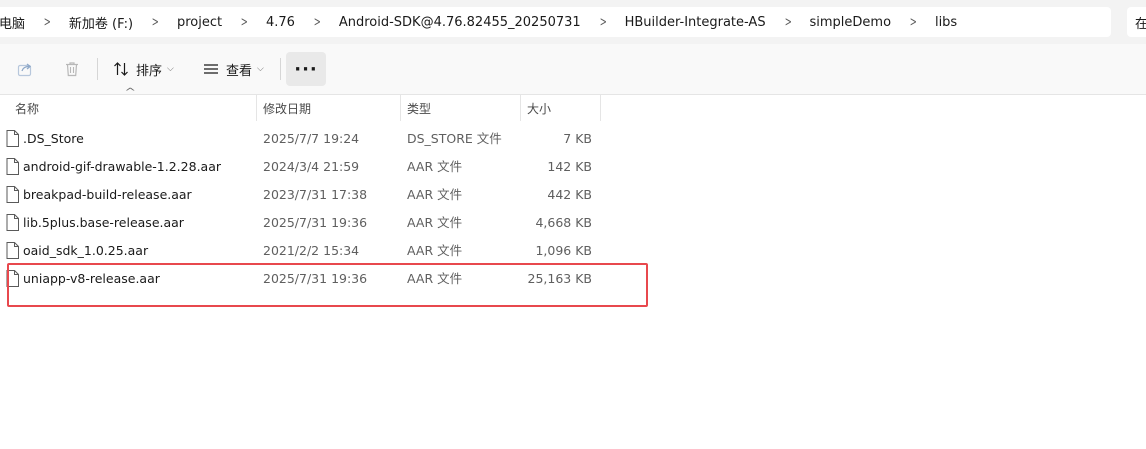 This screenshot has height=449, width=1146. Describe the element at coordinates (569, 194) in the screenshot. I see `file-size: 442 KB` at that location.